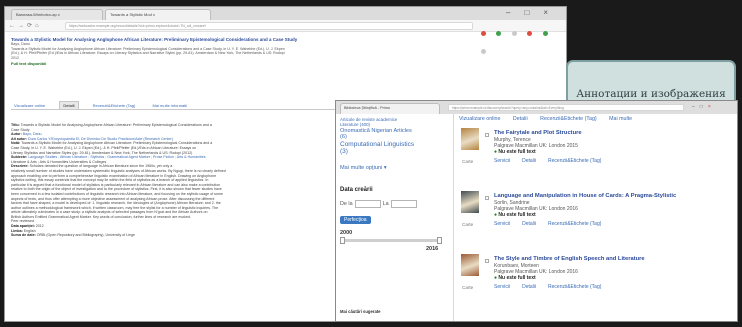 The image size is (742, 327). I want to click on detail-key: Titlu:, so click(15, 125).